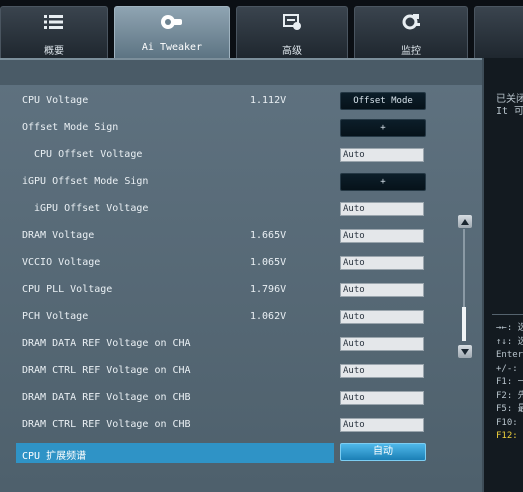 The width and height of the screenshot is (523, 492). What do you see at coordinates (411, 51) in the screenshot?
I see `tab-monitor-label: 监控` at bounding box center [411, 51].